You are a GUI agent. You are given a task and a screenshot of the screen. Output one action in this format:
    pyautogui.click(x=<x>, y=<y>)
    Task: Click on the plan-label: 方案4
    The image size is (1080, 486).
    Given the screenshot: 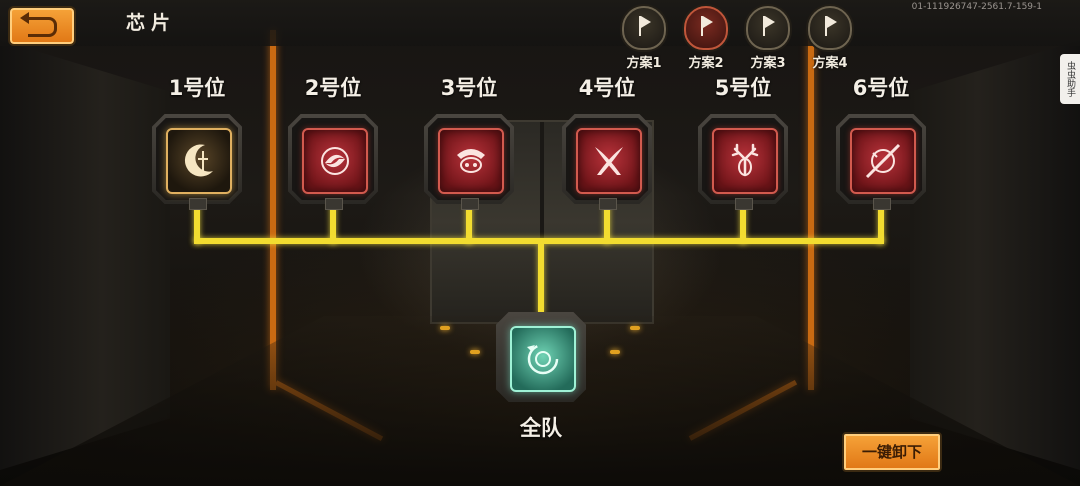 What is the action you would take?
    pyautogui.click(x=830, y=63)
    